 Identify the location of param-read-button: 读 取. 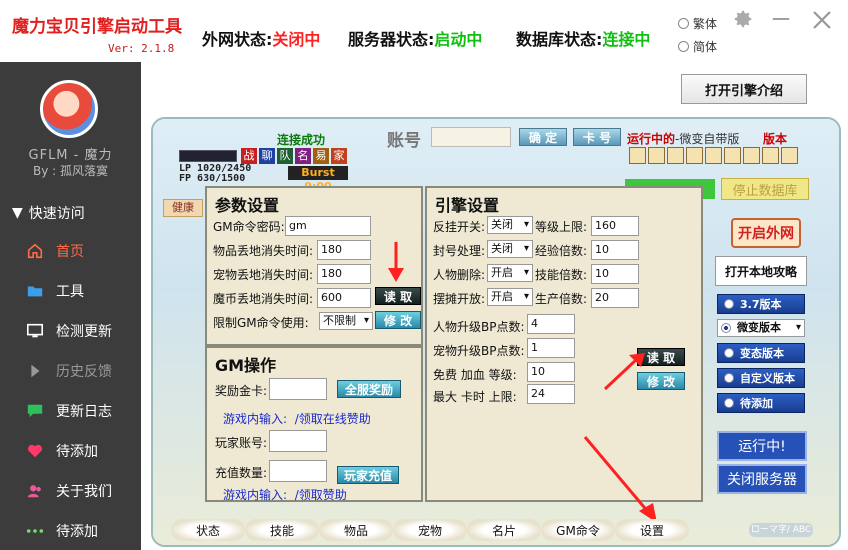
(398, 296).